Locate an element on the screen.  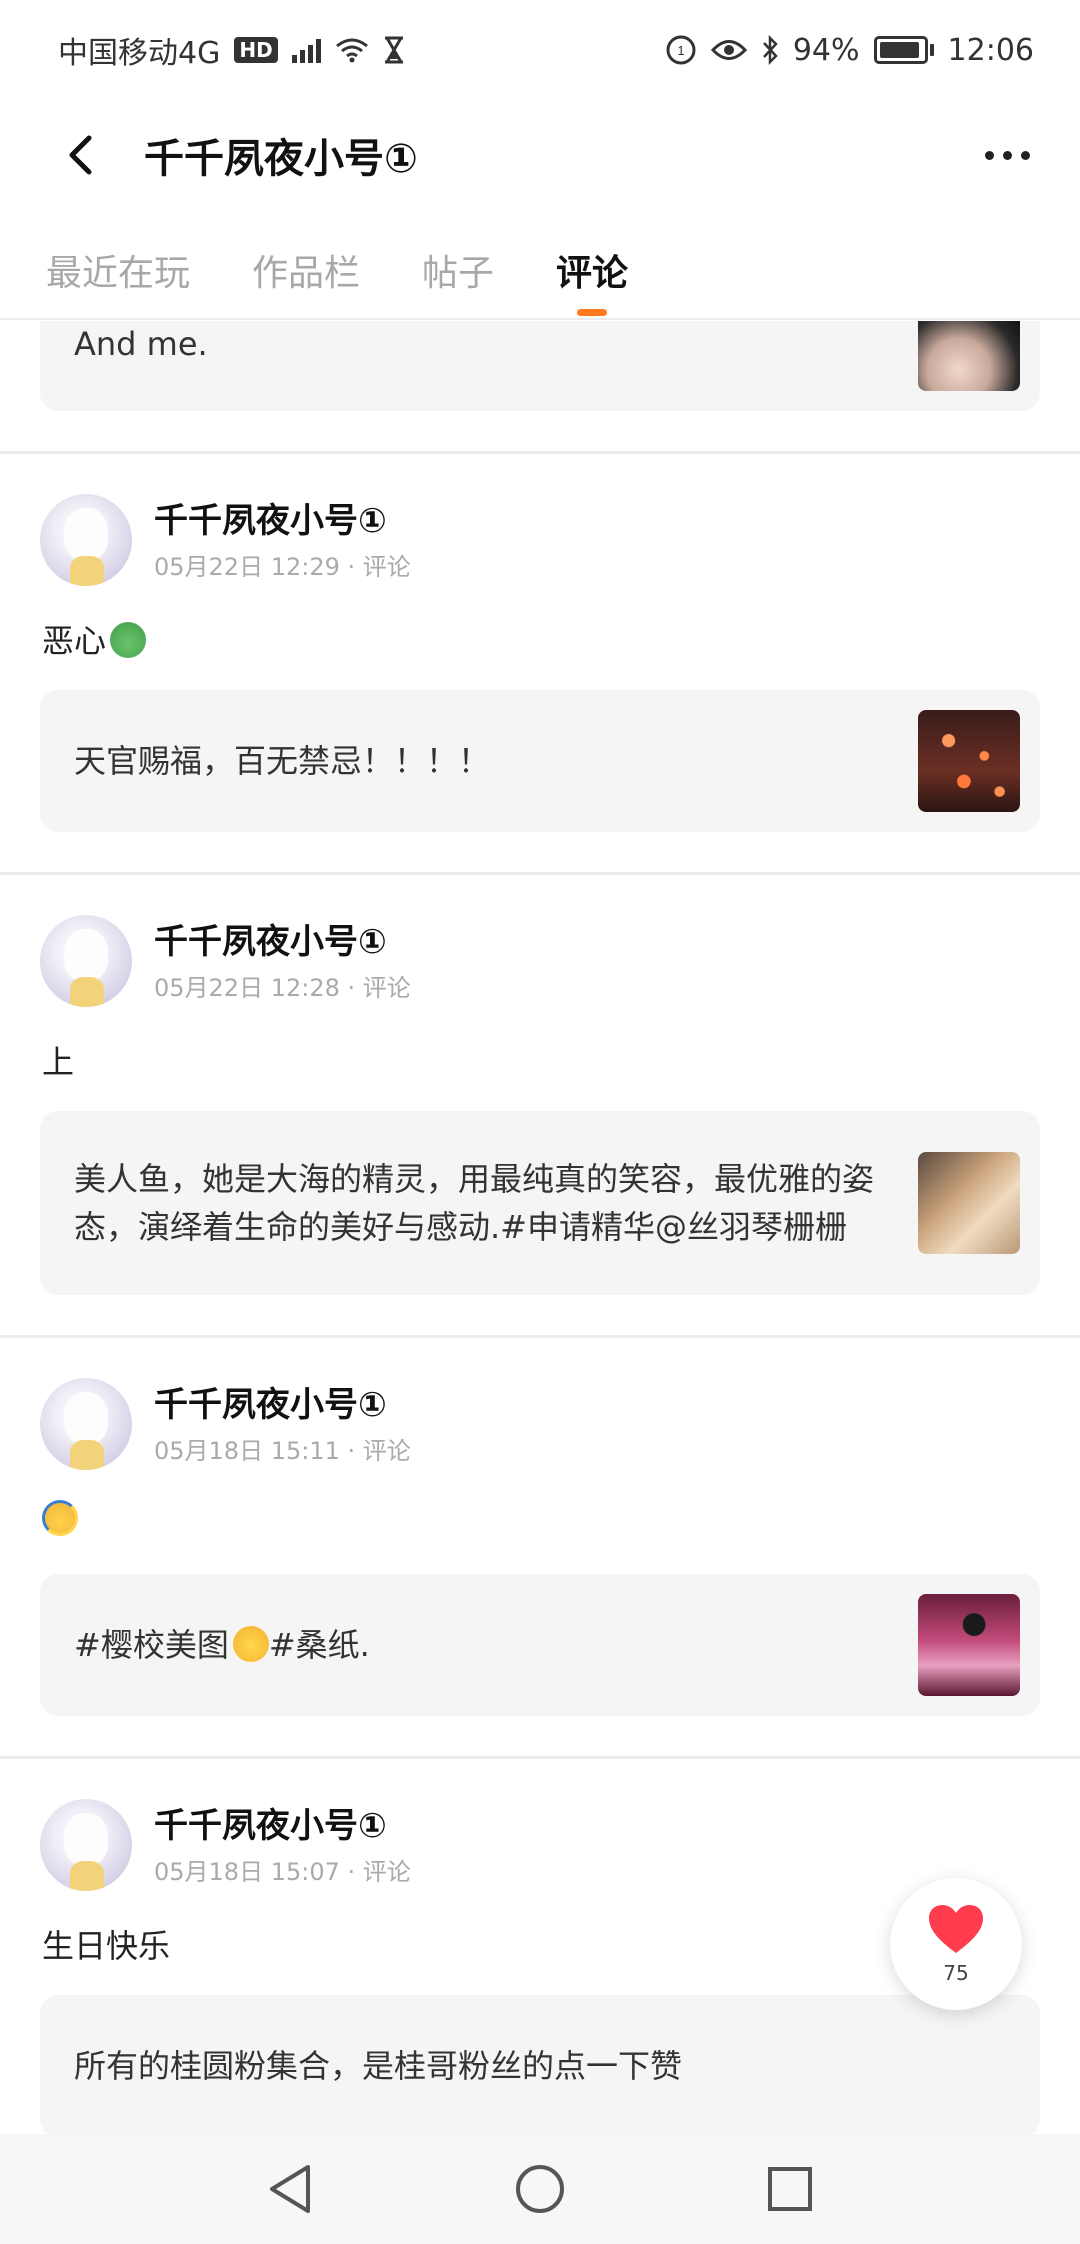
status-right: 1 94% 12:06 is located at coordinates (849, 50).